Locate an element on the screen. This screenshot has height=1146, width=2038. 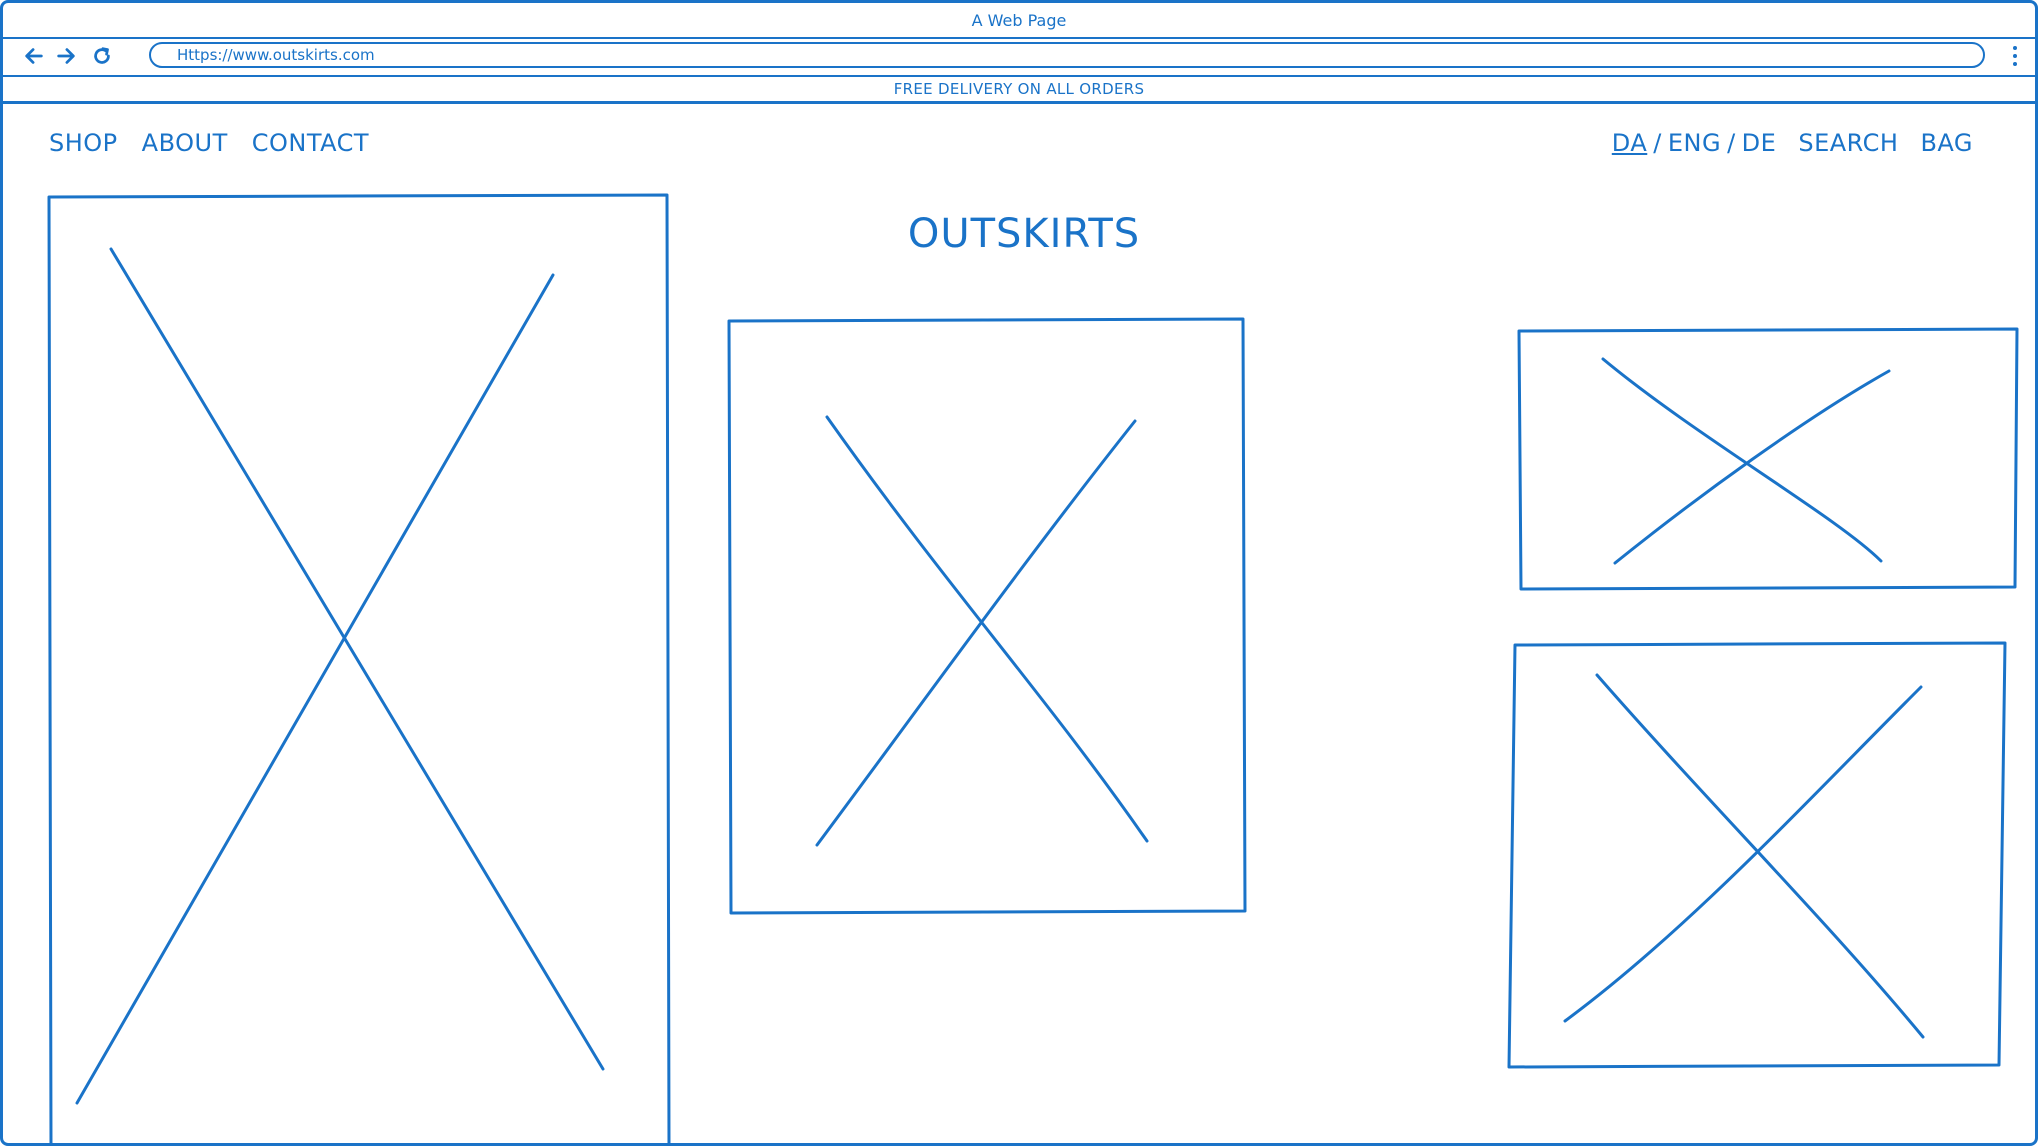
brand-name: OUTSKIRTS is located at coordinates (1024, 234).